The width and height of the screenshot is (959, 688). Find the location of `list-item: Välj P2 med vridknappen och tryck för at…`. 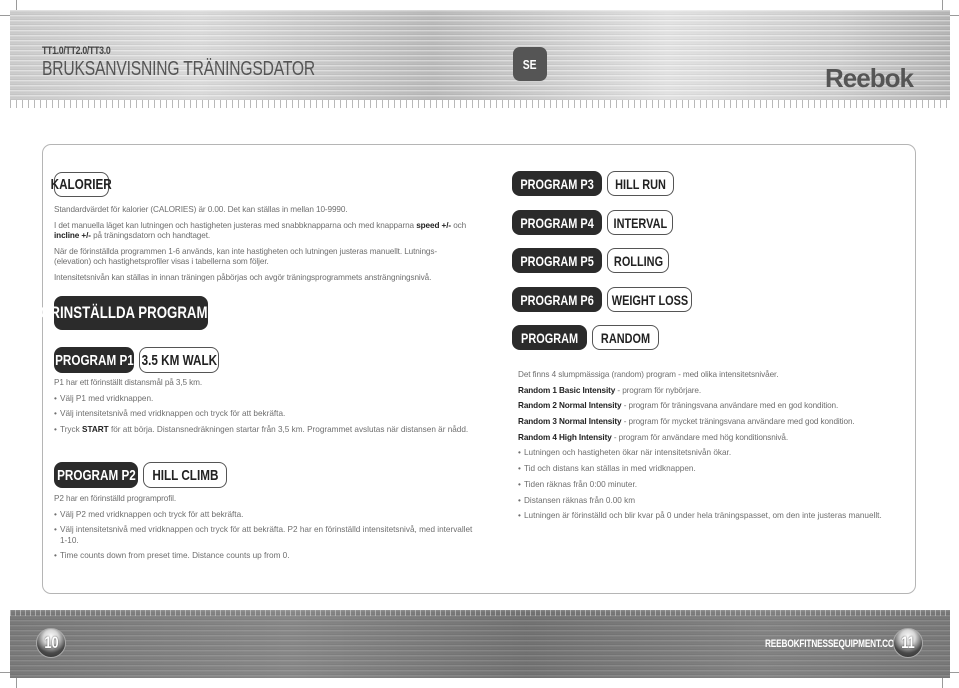

list-item: Välj P2 med vridknappen och tryck för at… is located at coordinates (264, 515).